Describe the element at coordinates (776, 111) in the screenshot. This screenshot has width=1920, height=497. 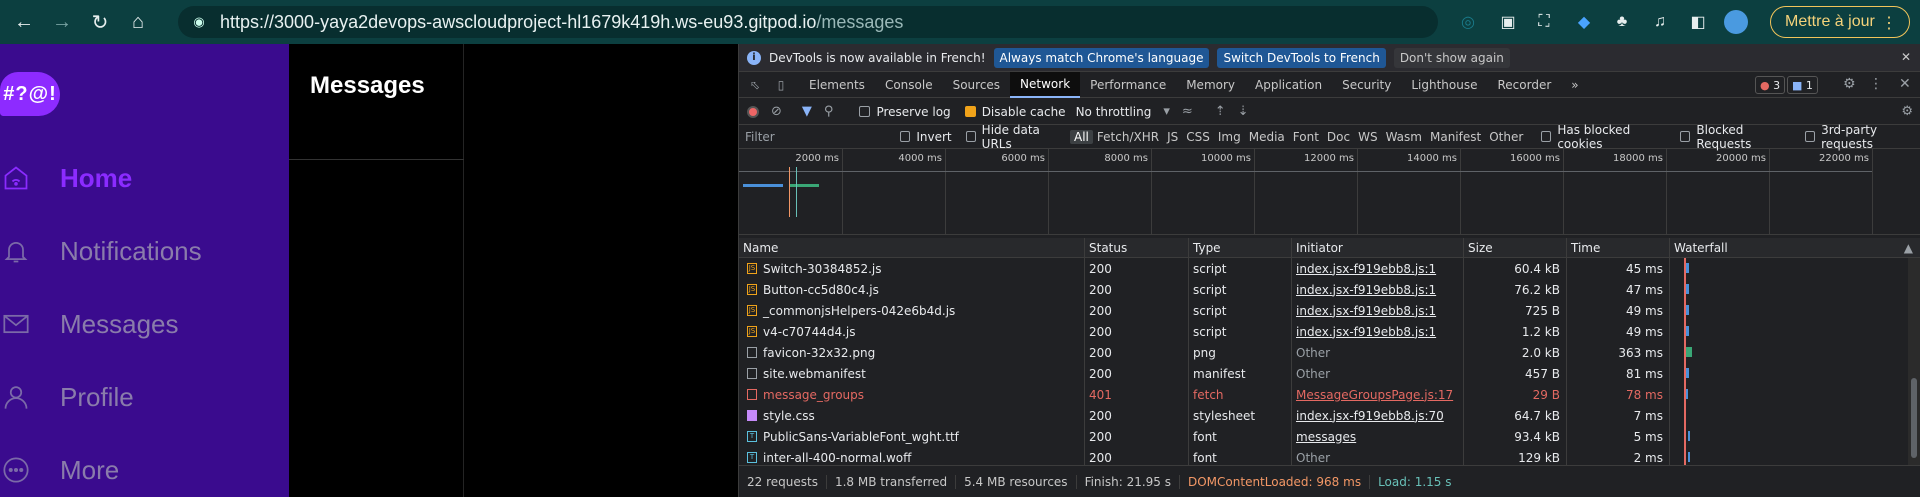
I see `clear-icon: ⊘` at that location.